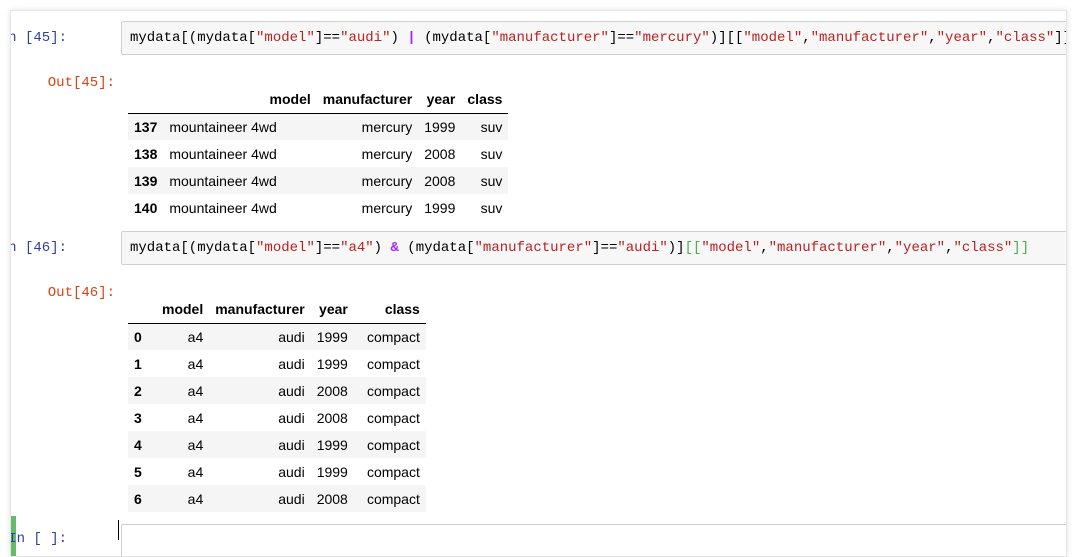 The image size is (1077, 557). What do you see at coordinates (138, 390) in the screenshot?
I see `row-index: 2` at bounding box center [138, 390].